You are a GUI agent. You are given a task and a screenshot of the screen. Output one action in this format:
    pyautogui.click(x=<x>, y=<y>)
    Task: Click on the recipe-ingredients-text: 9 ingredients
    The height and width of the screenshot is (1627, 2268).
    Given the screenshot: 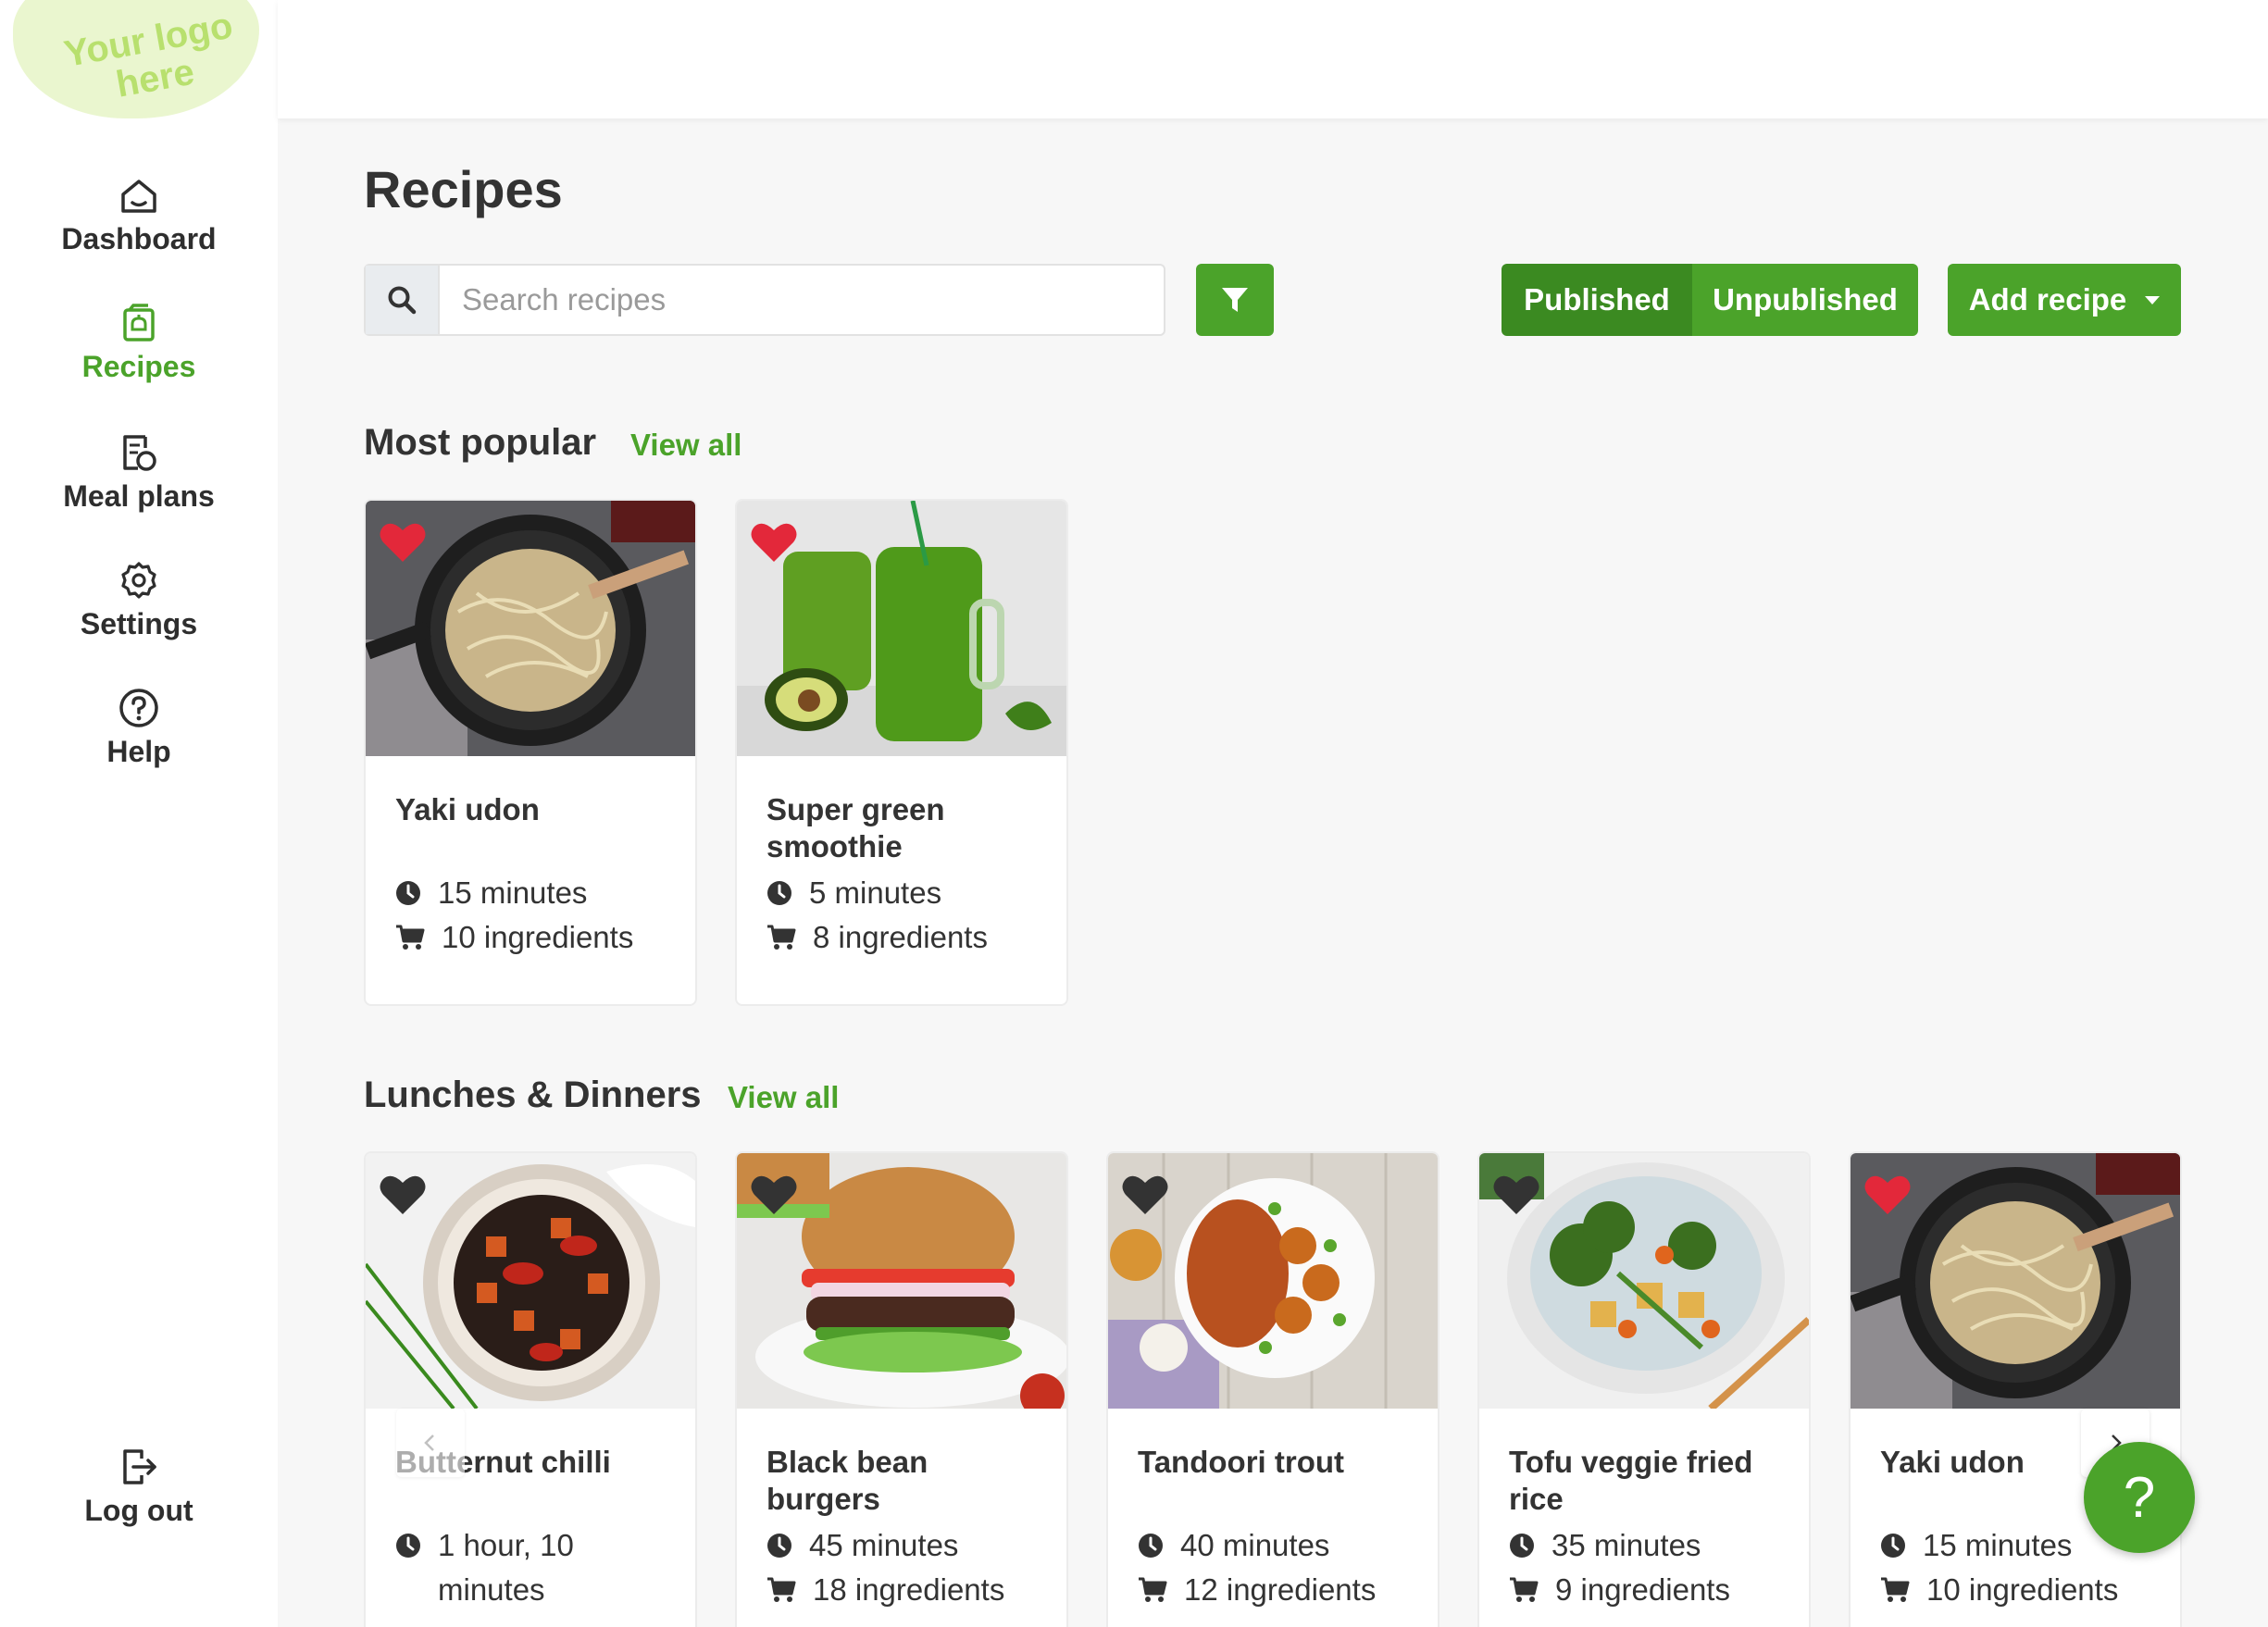 What is the action you would take?
    pyautogui.click(x=1642, y=1589)
    